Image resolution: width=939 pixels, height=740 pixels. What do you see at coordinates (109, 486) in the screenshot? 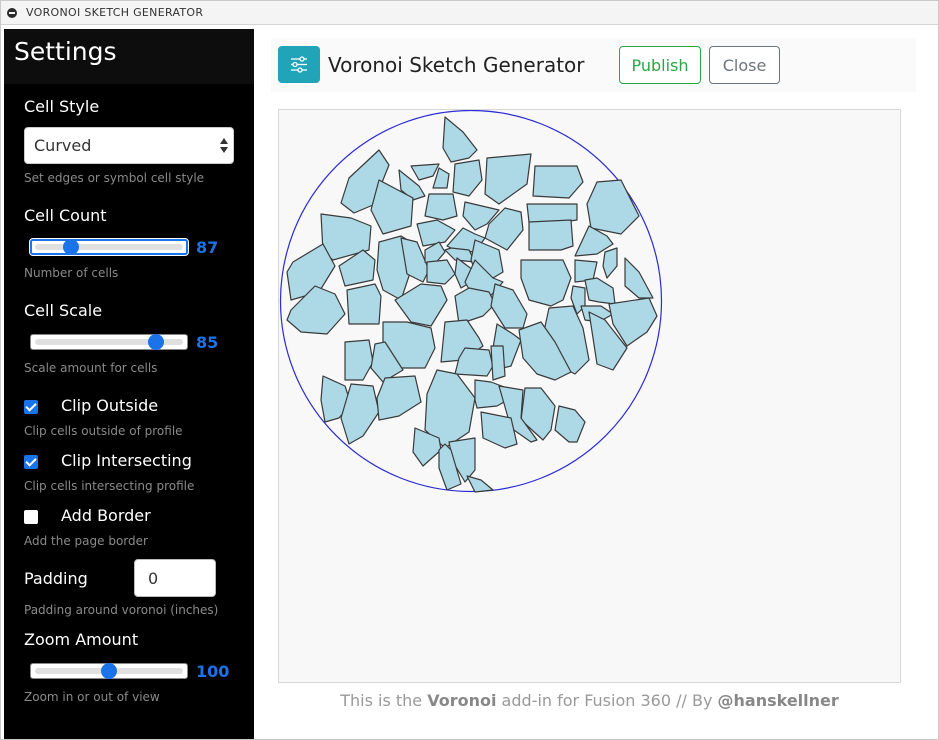
I see `clip-intersecting-help: Clip cells intersecting profile` at bounding box center [109, 486].